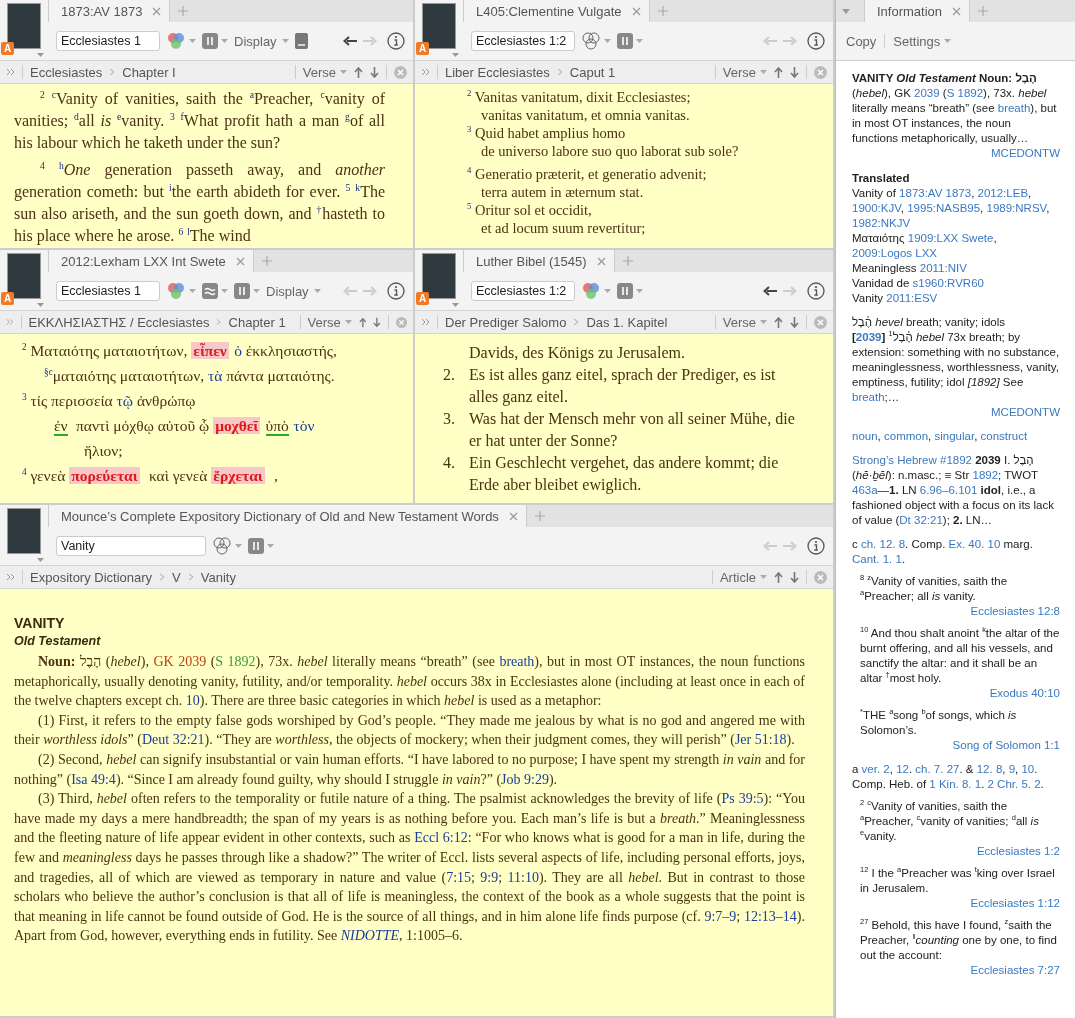 The width and height of the screenshot is (1075, 1018). I want to click on source-link: Ecclesiastes 1:12, so click(1015, 903).